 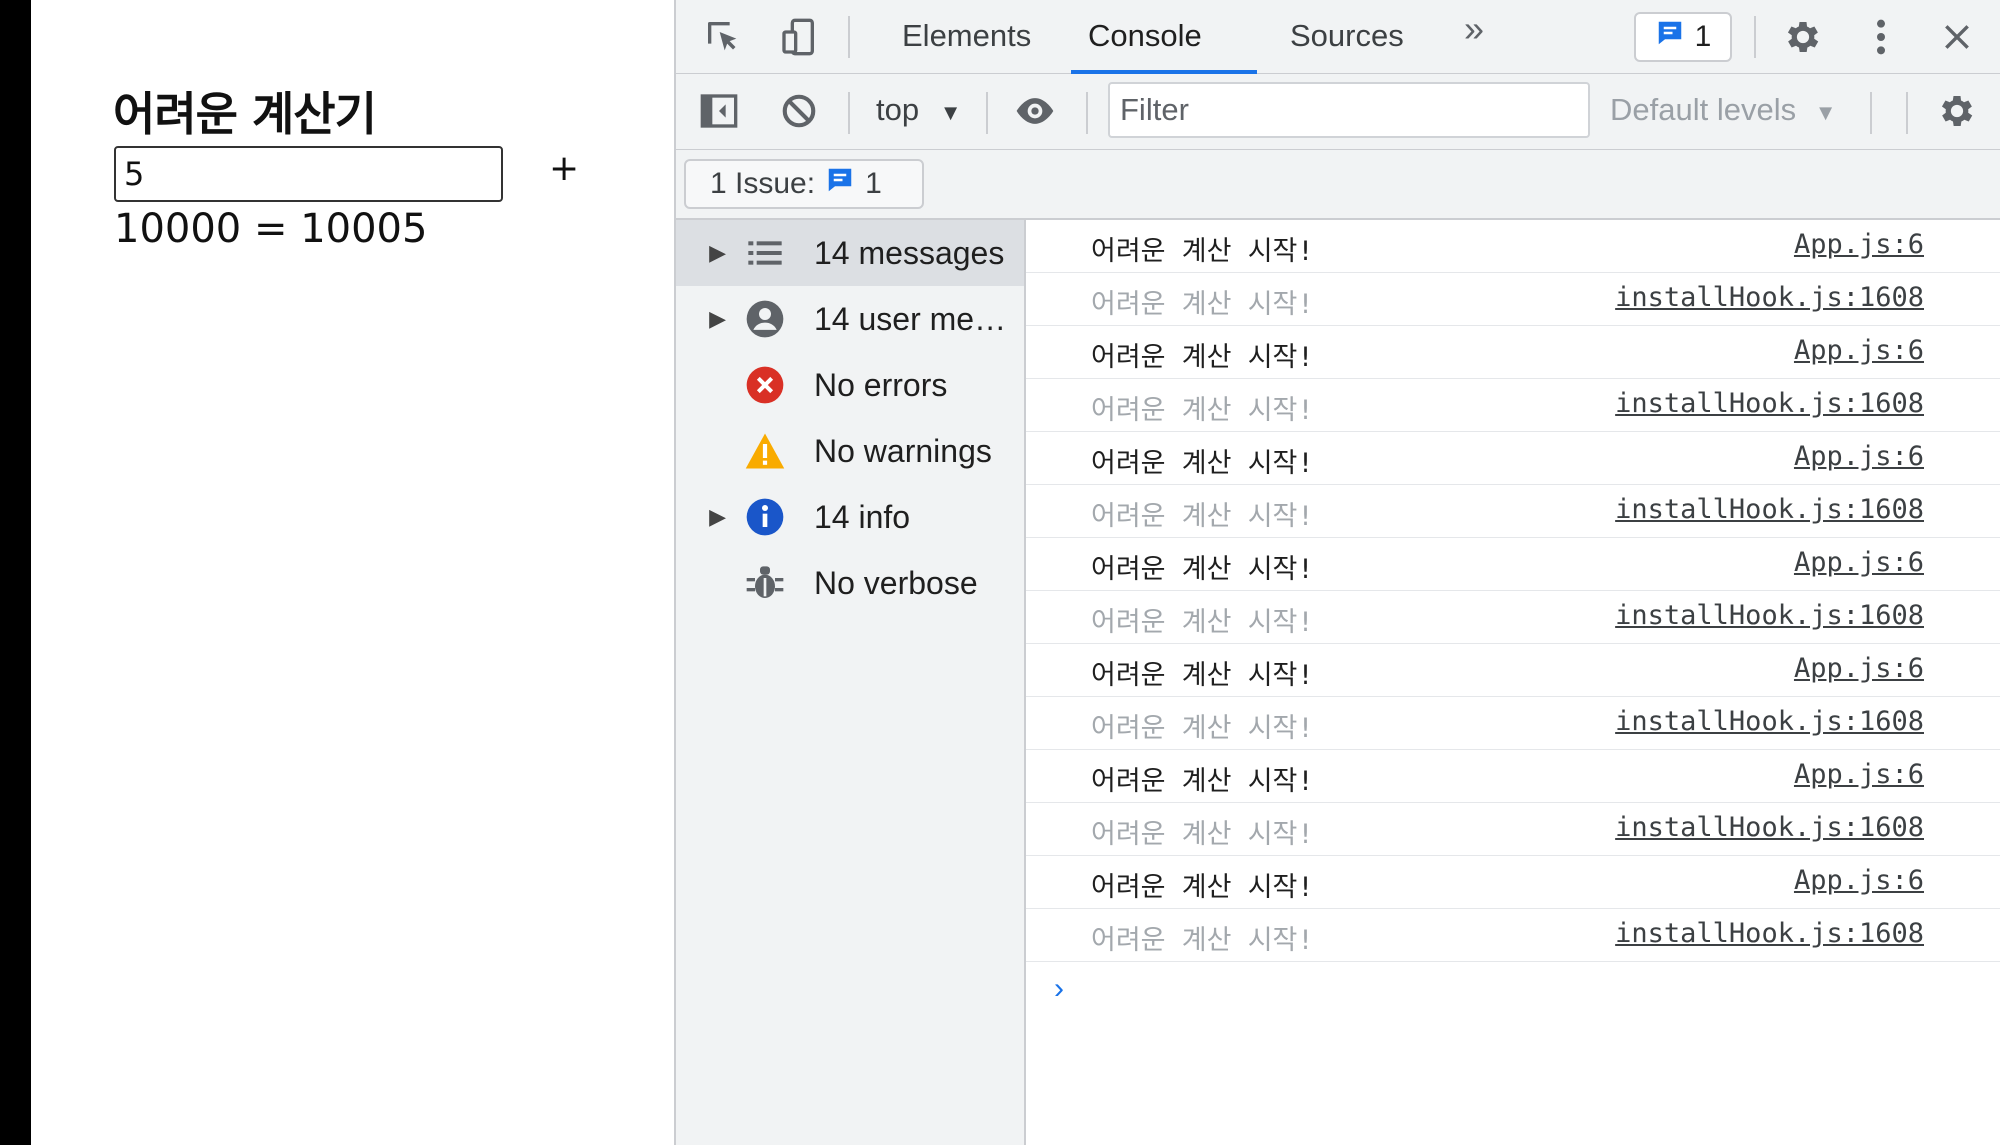 I want to click on window-left-edge, so click(x=15, y=572).